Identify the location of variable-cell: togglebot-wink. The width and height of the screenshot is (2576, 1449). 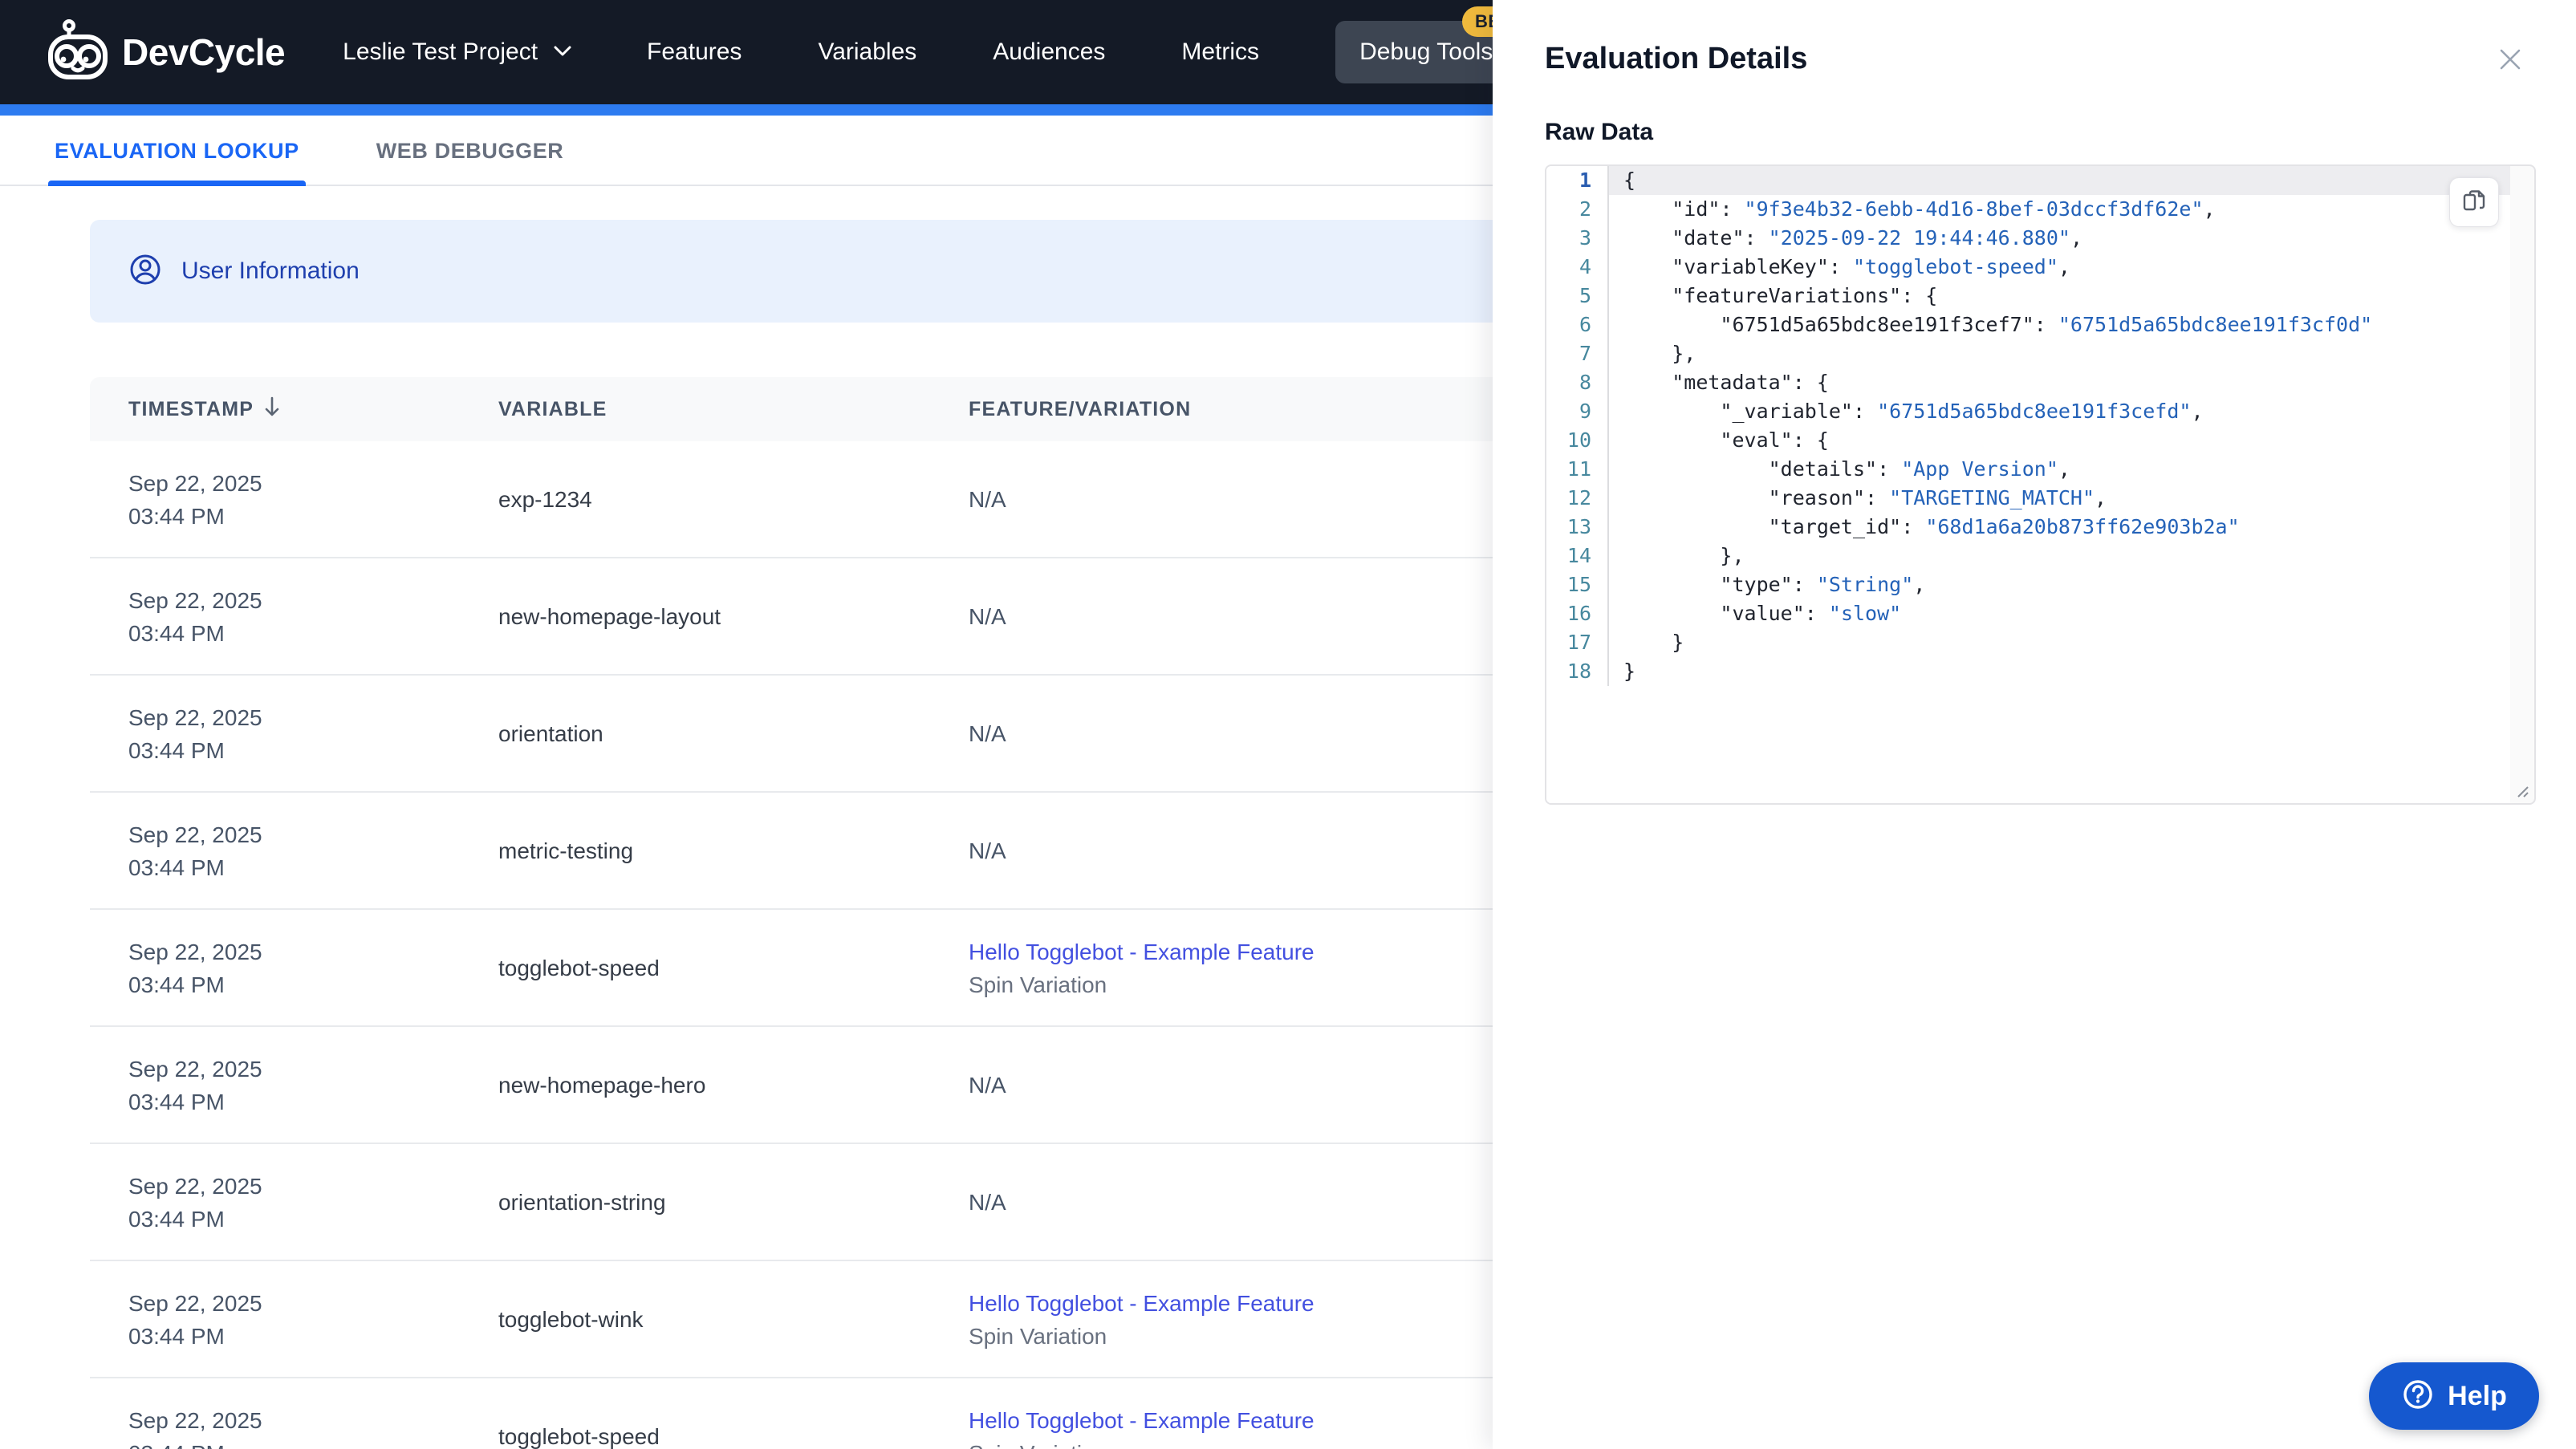
(571, 1319).